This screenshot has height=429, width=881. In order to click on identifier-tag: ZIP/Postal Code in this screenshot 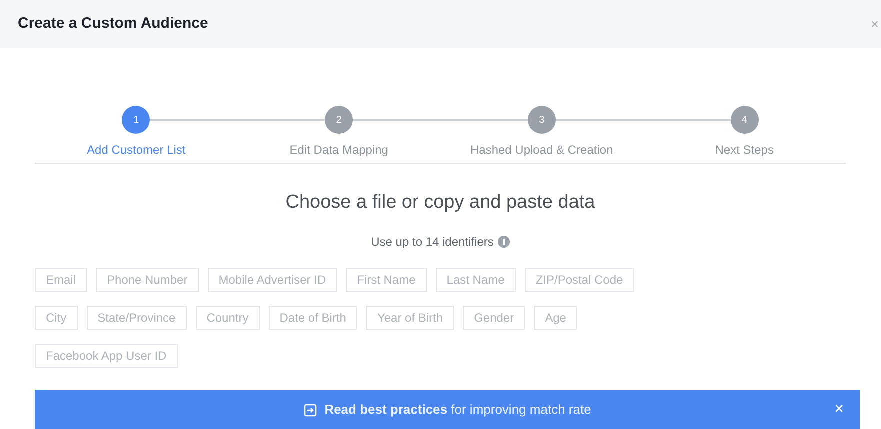, I will do `click(579, 280)`.